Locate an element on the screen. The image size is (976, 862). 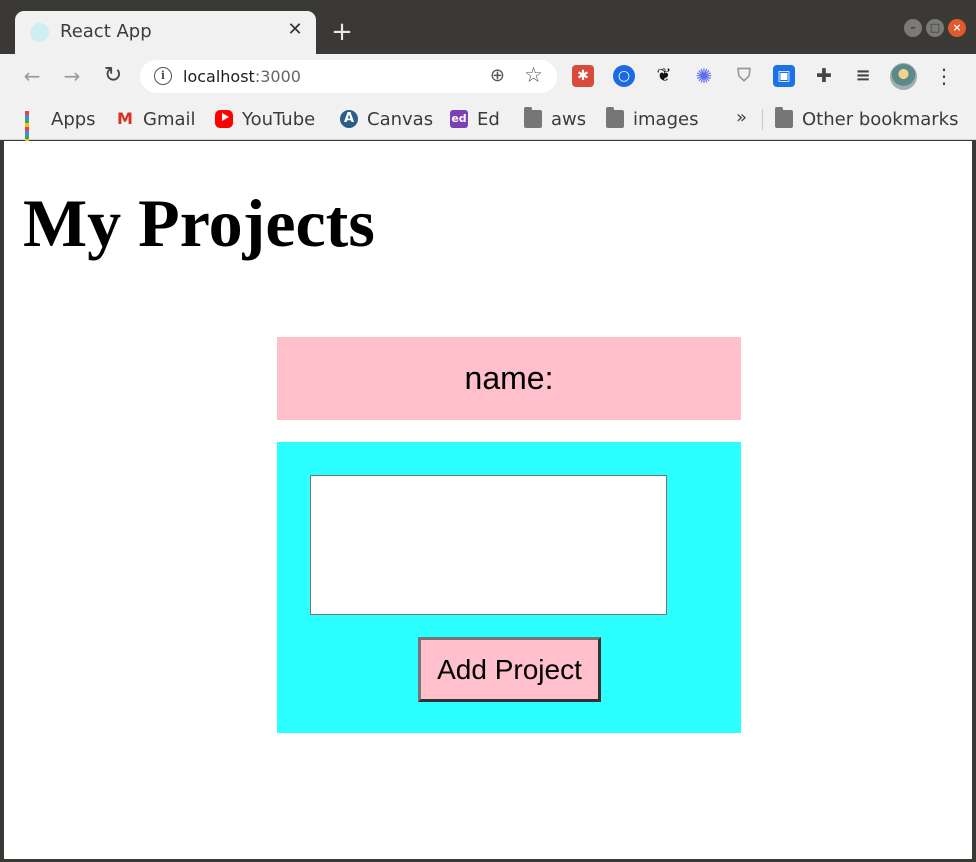
bookmark-label: aws is located at coordinates (569, 119).